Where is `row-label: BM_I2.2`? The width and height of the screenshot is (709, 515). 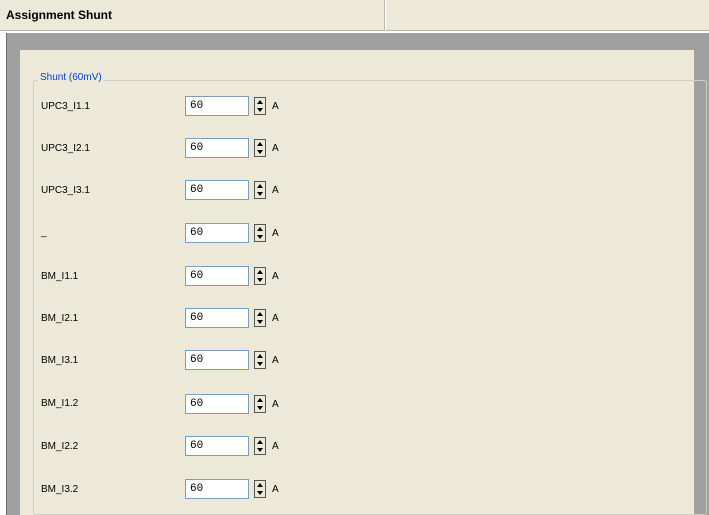 row-label: BM_I2.2 is located at coordinates (60, 446).